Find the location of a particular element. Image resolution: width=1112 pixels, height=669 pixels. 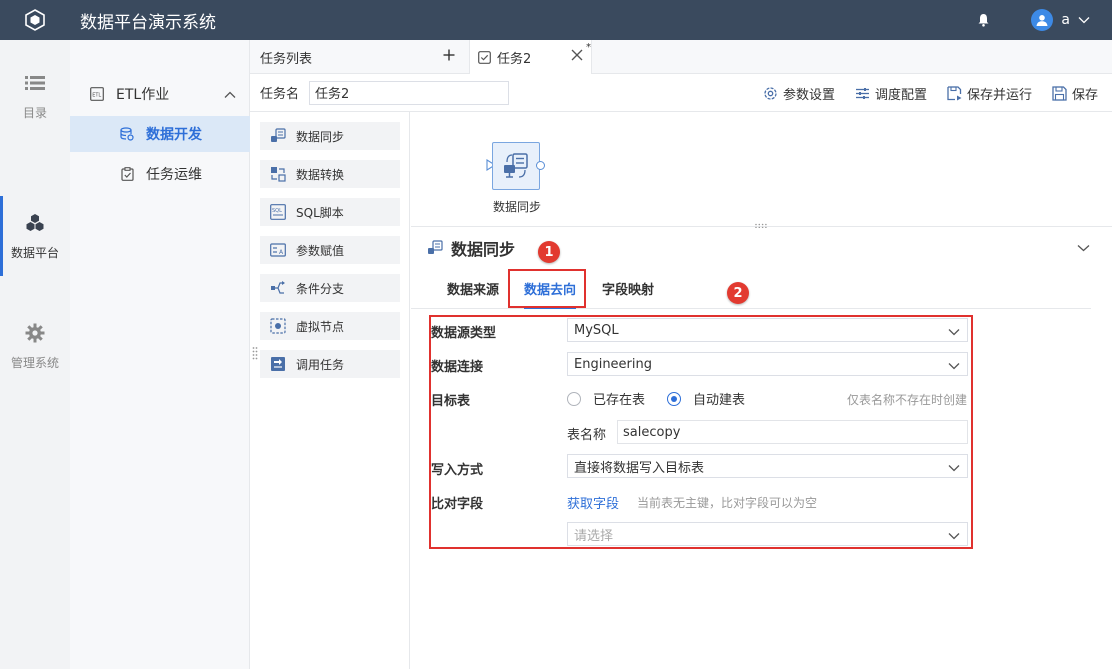

data-sync-node is located at coordinates (516, 166).